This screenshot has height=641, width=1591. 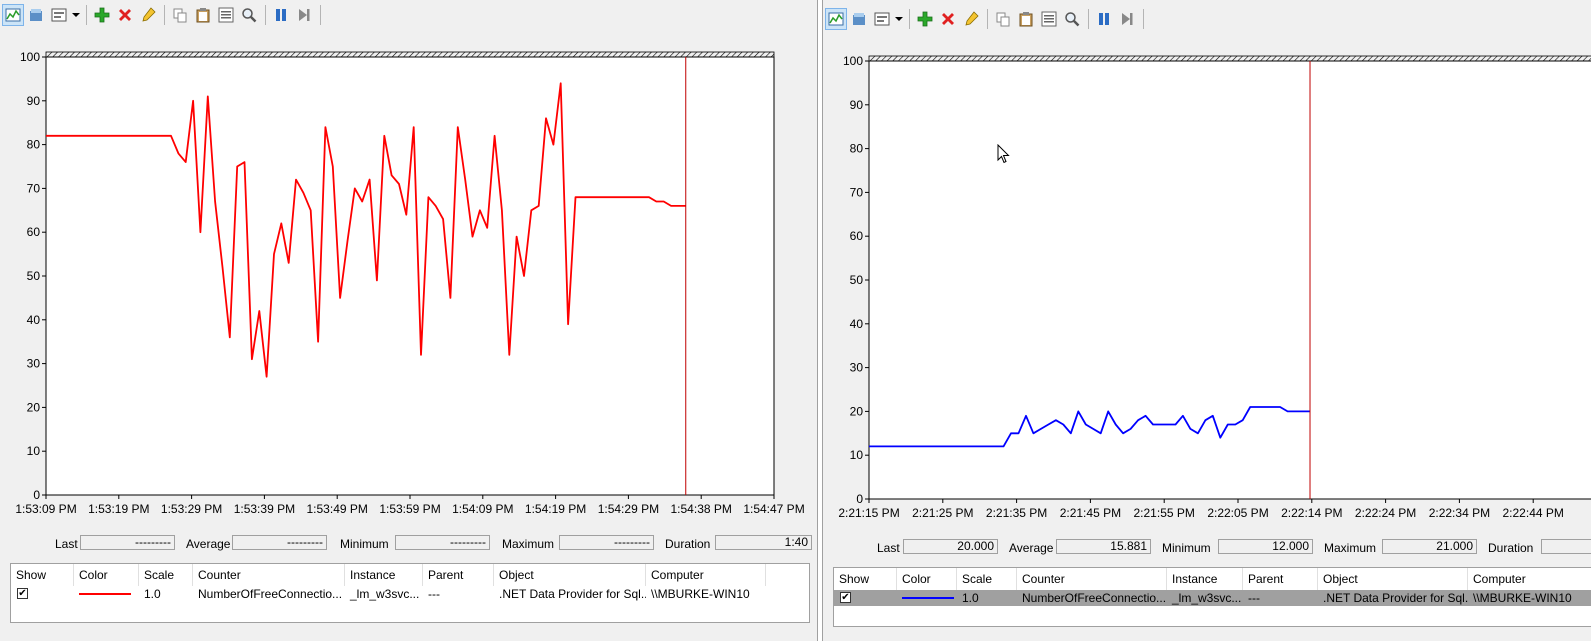 What do you see at coordinates (191, 509) in the screenshot?
I see `x-tick-label: 1:53:29 PM` at bounding box center [191, 509].